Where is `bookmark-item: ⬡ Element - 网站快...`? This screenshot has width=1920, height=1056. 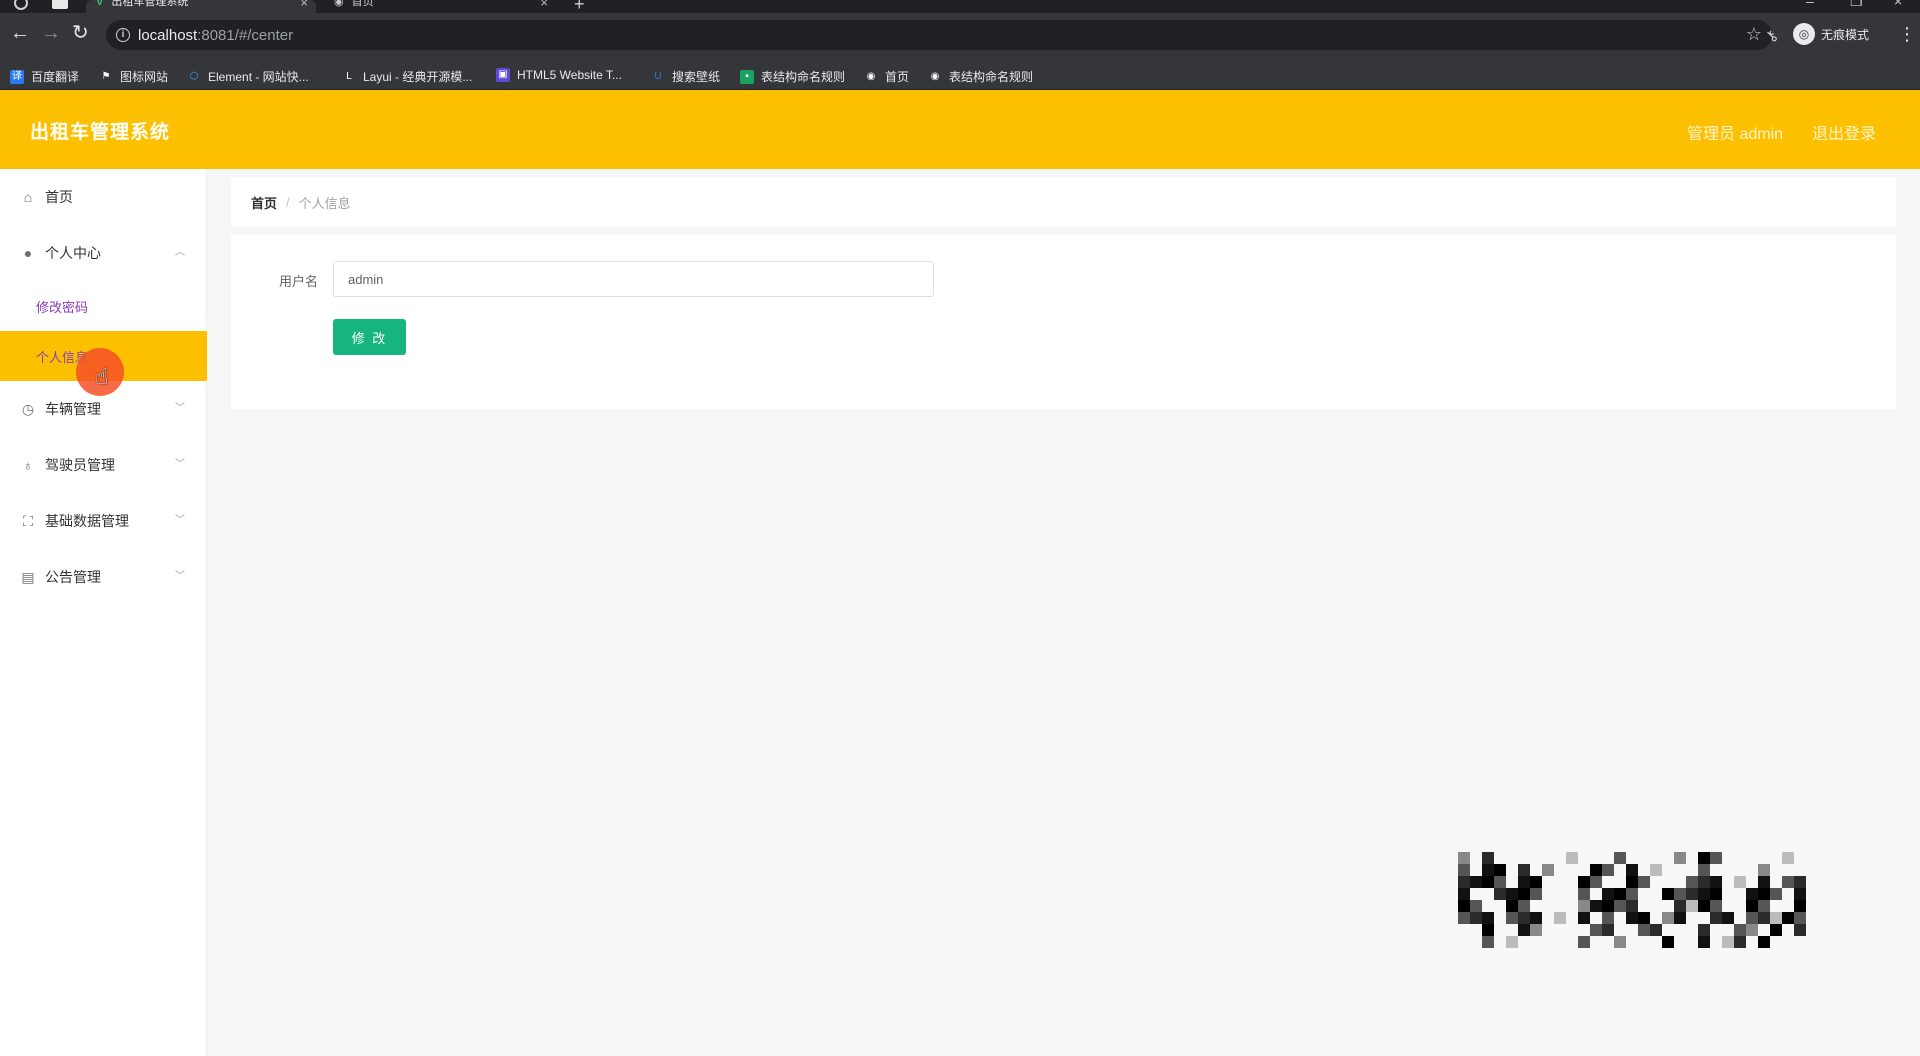 bookmark-item: ⬡ Element - 网站快... is located at coordinates (248, 76).